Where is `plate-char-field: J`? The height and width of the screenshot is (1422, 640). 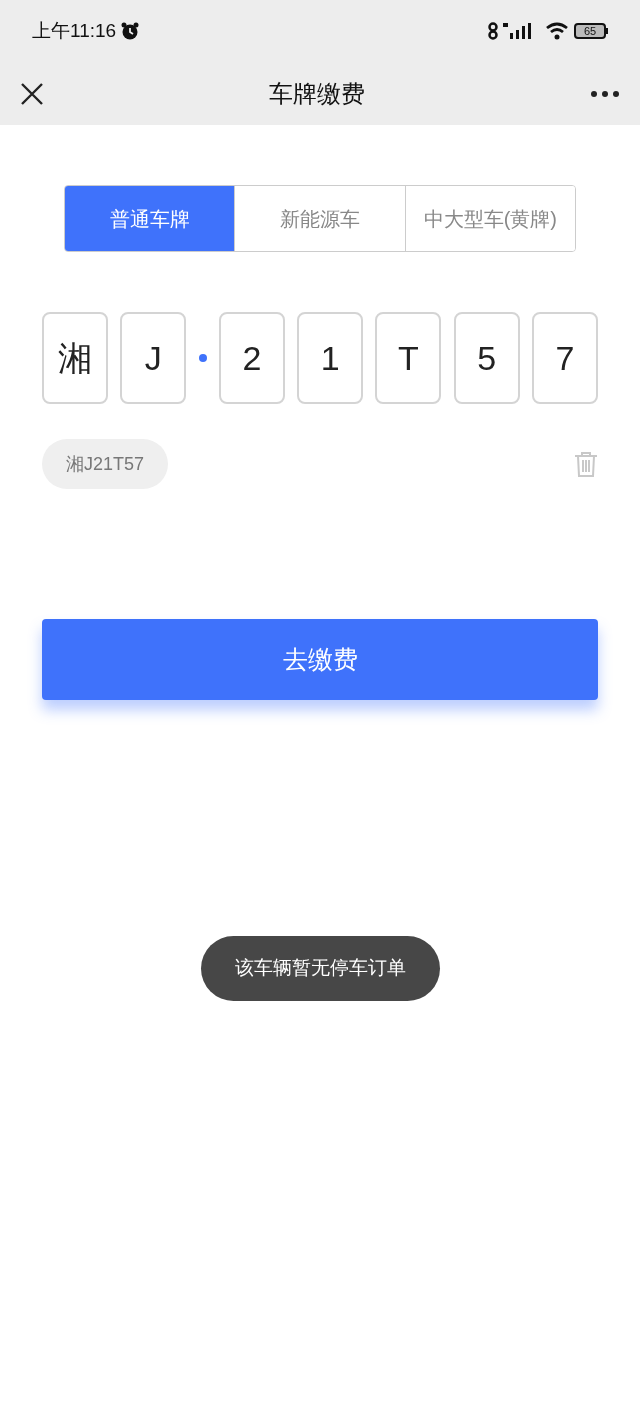 plate-char-field: J is located at coordinates (153, 358).